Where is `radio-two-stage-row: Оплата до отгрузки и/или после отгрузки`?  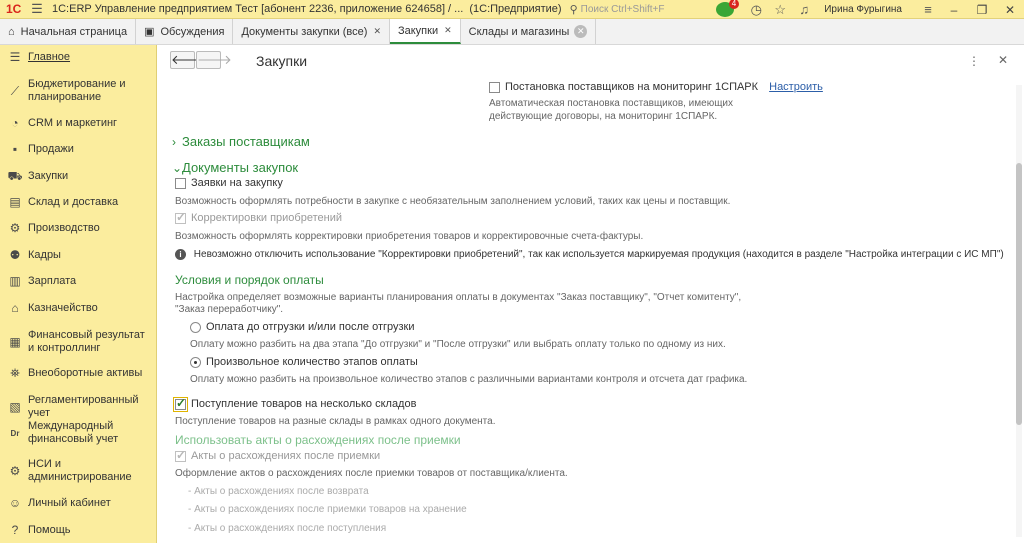
radio-two-stage-row: Оплата до отгрузки и/или после отгрузки is located at coordinates (302, 327).